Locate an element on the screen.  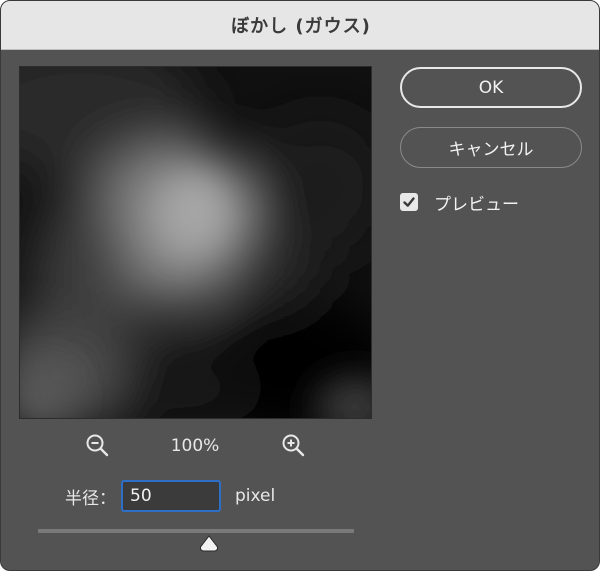
cancel-button: キャンセル is located at coordinates (491, 147).